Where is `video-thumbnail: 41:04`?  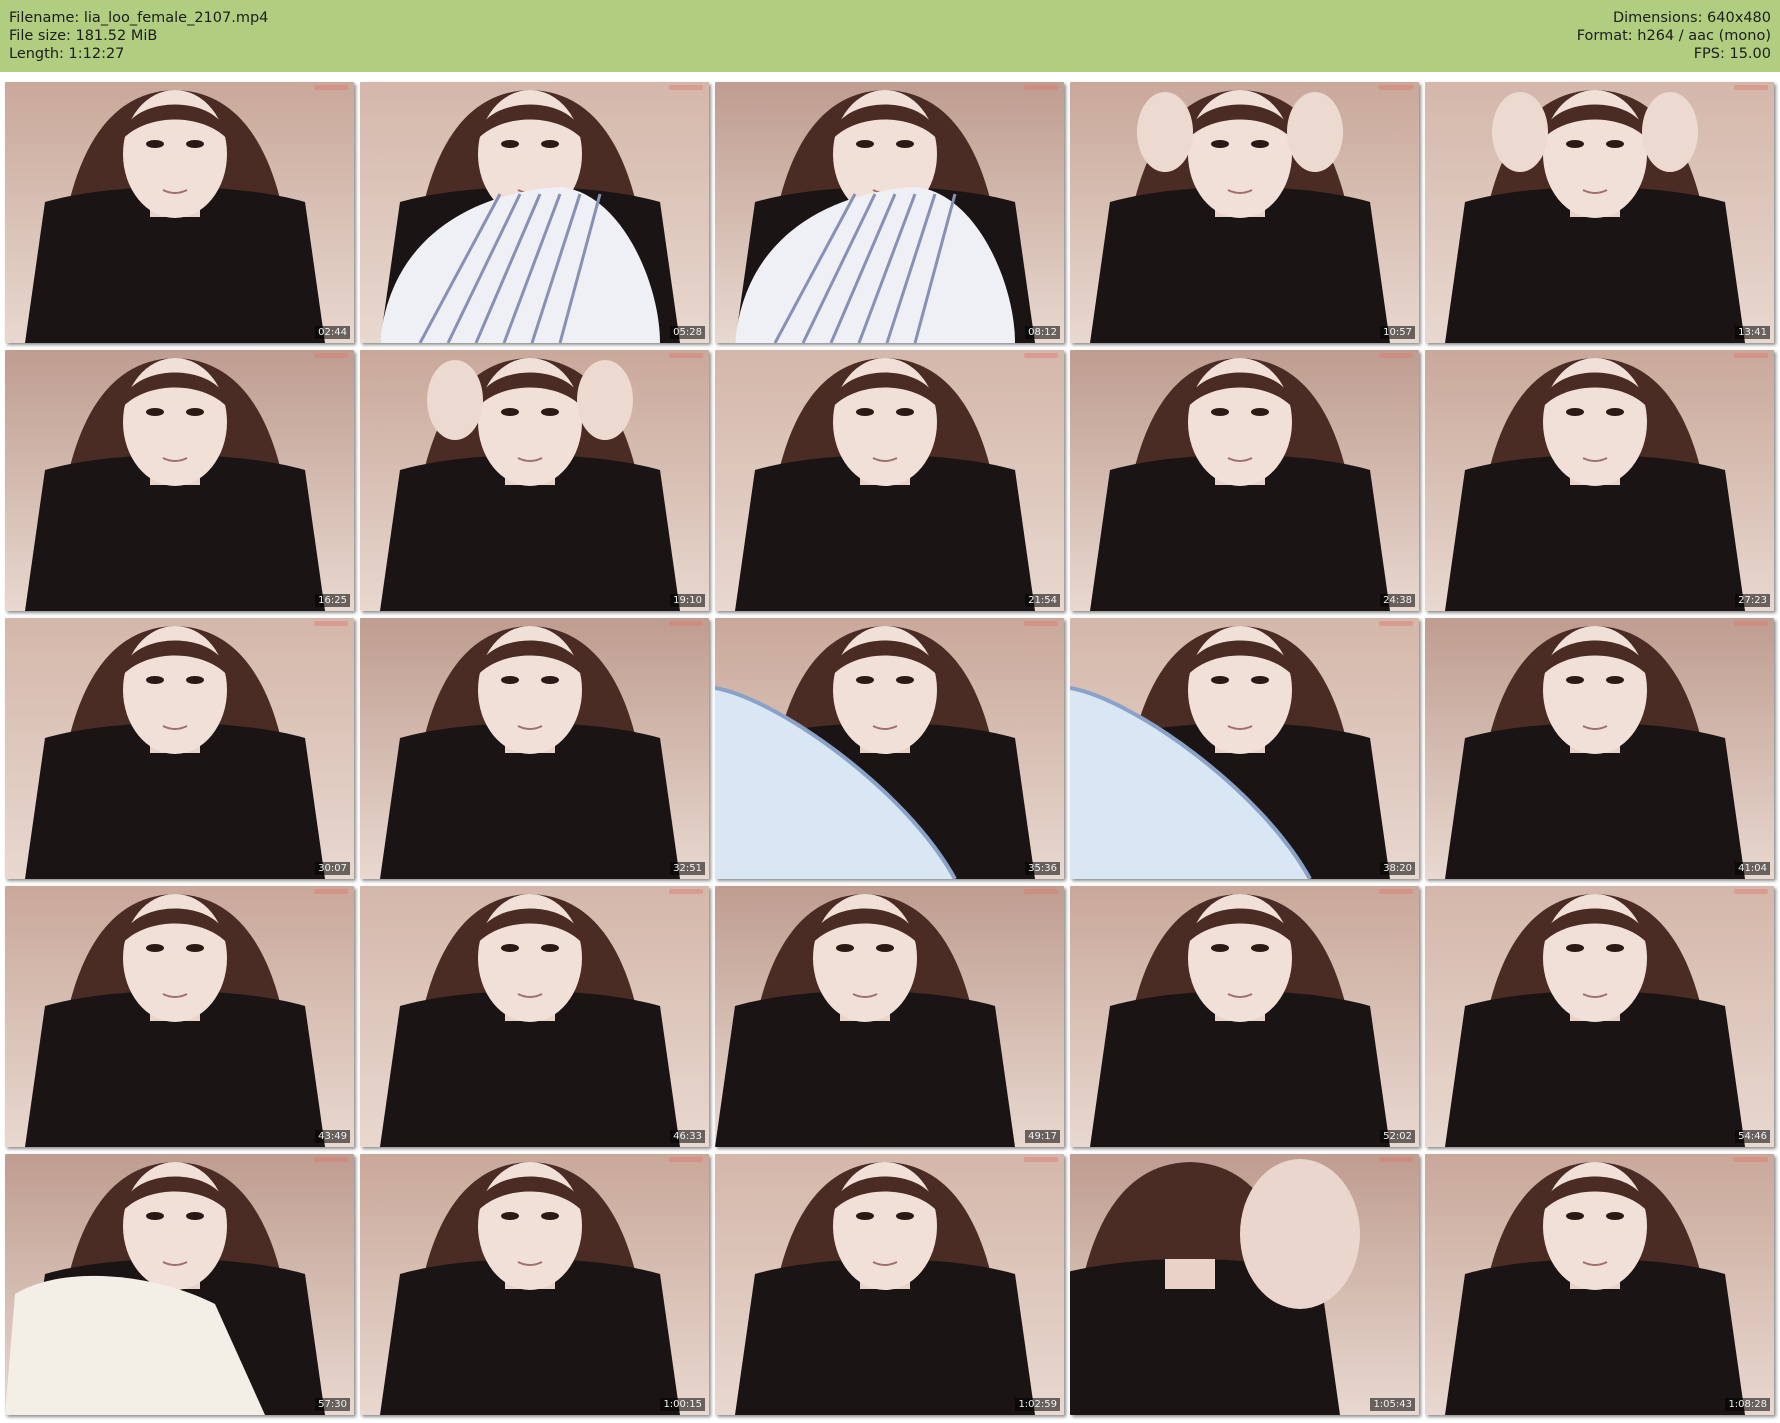
video-thumbnail: 41:04 is located at coordinates (1599, 748).